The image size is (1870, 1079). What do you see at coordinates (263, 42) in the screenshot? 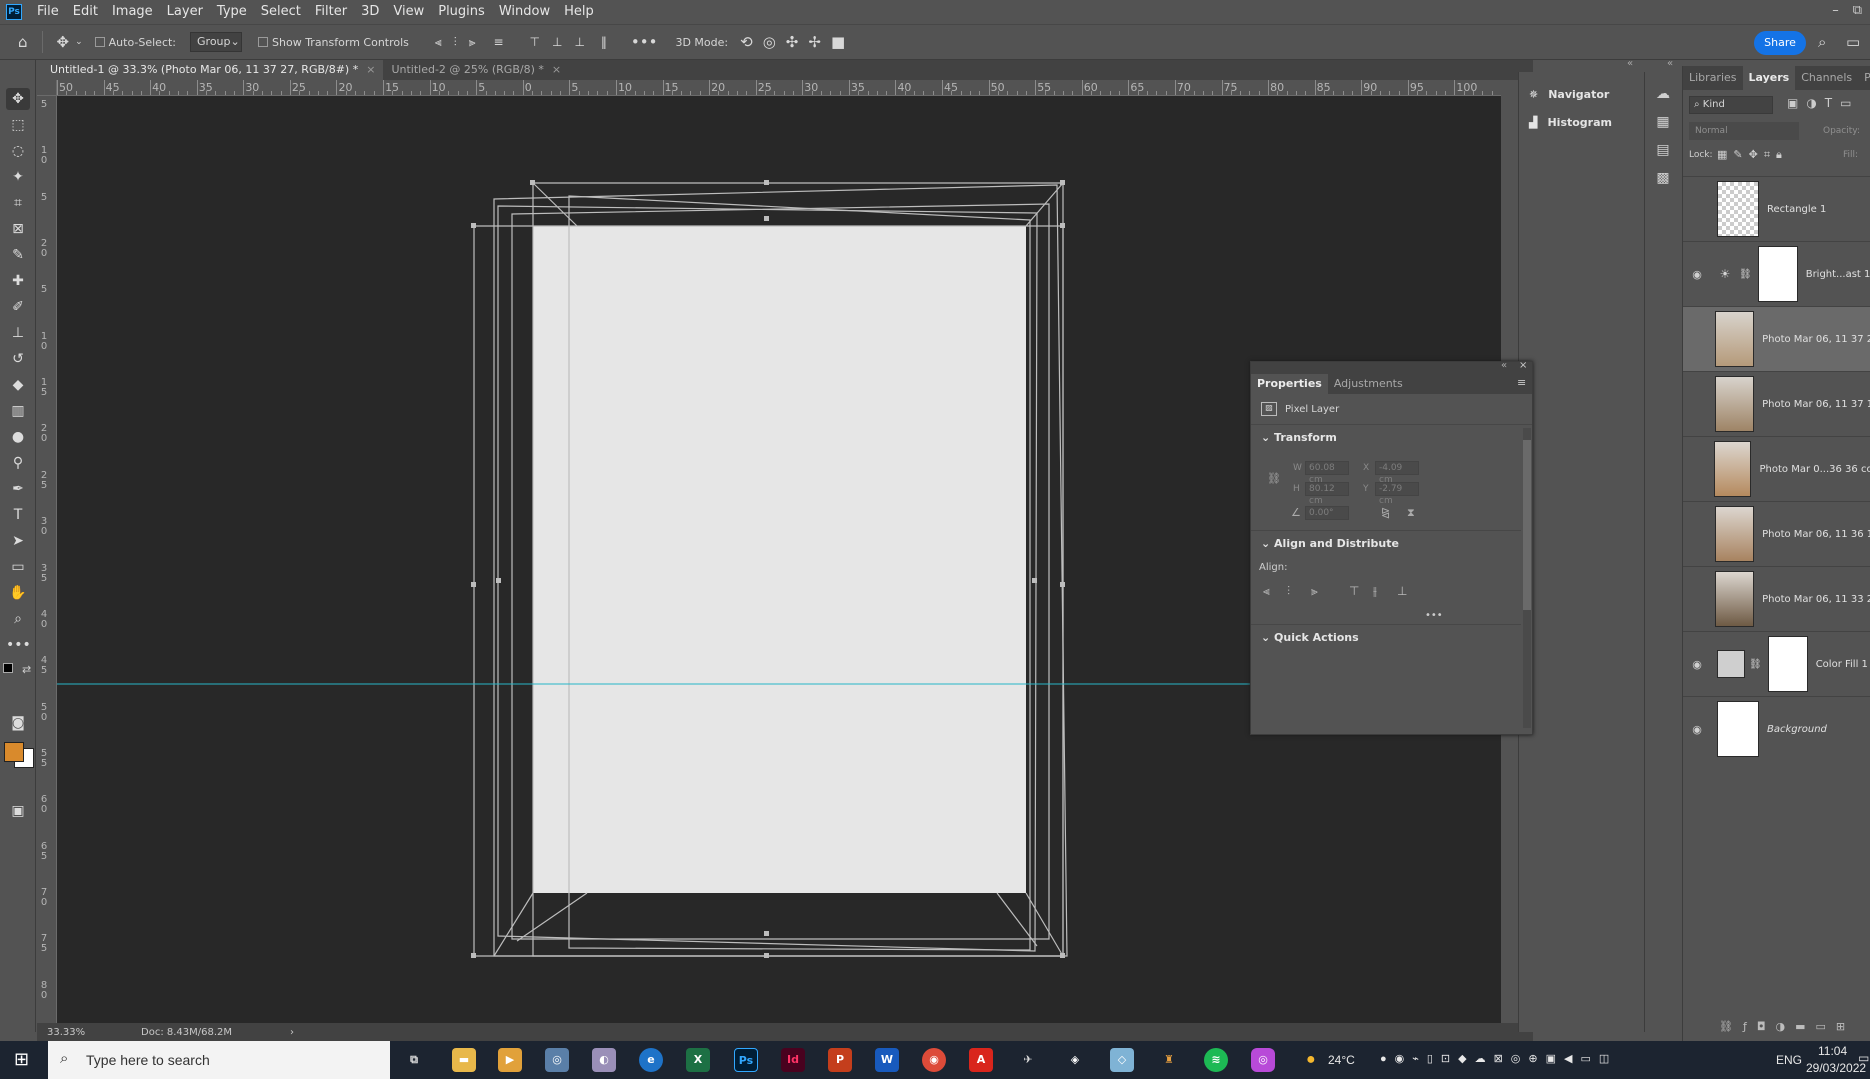
I see `show-transform-checkbox` at bounding box center [263, 42].